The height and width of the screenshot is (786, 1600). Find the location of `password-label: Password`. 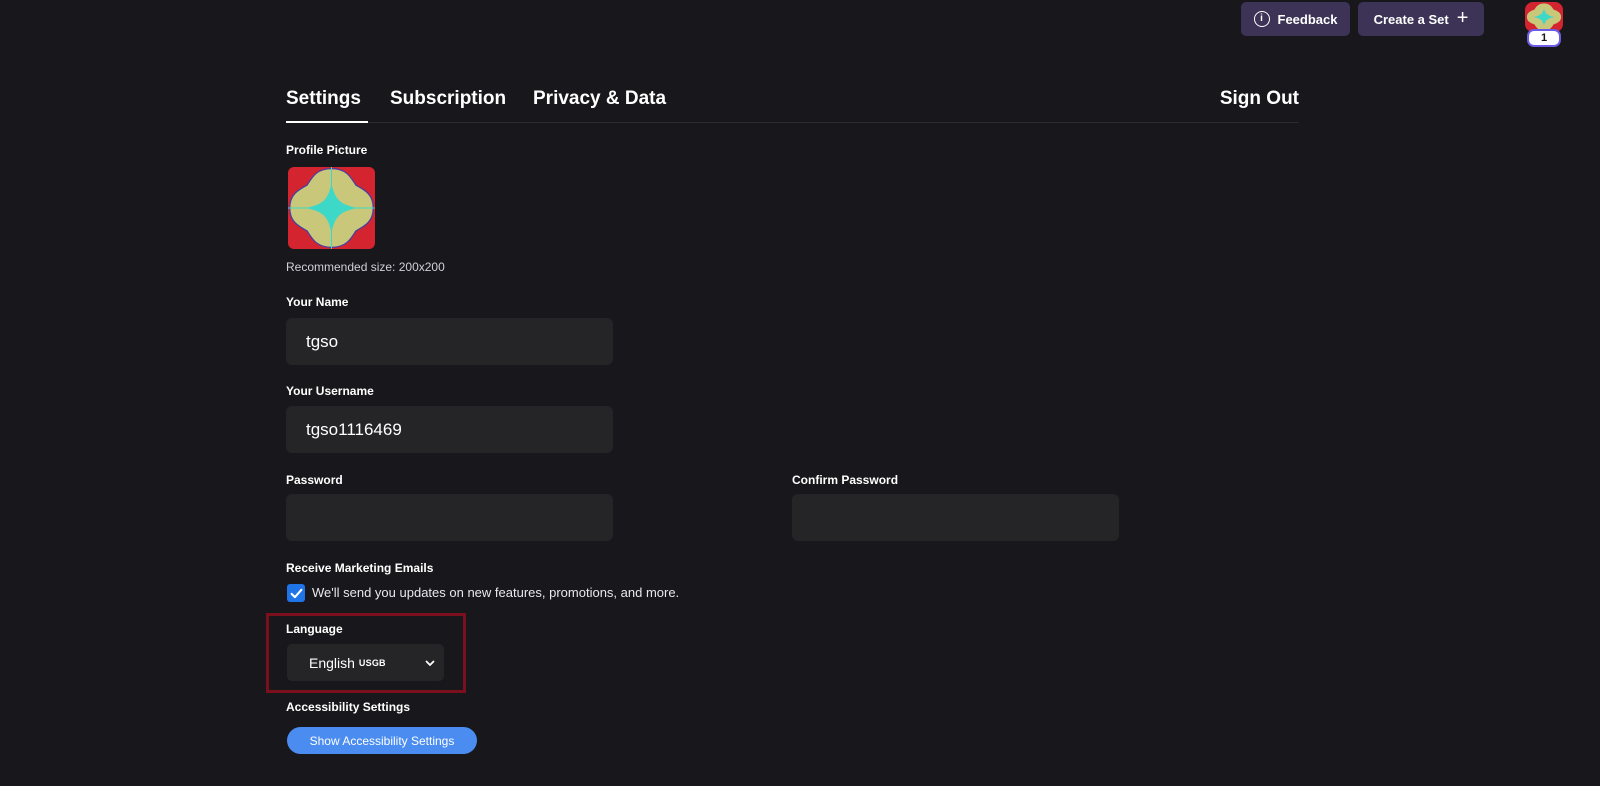

password-label: Password is located at coordinates (314, 480).